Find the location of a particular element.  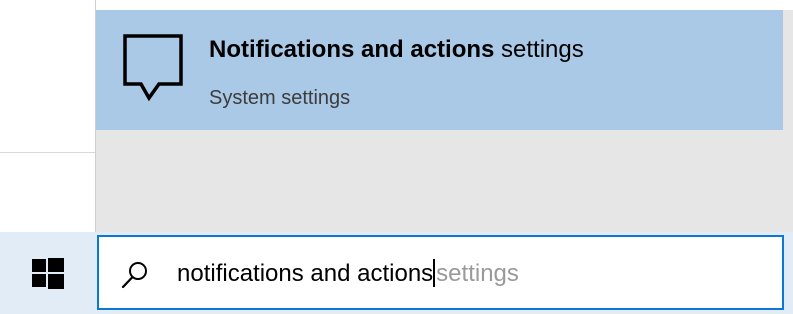

desktop-area is located at coordinates (47, 115).